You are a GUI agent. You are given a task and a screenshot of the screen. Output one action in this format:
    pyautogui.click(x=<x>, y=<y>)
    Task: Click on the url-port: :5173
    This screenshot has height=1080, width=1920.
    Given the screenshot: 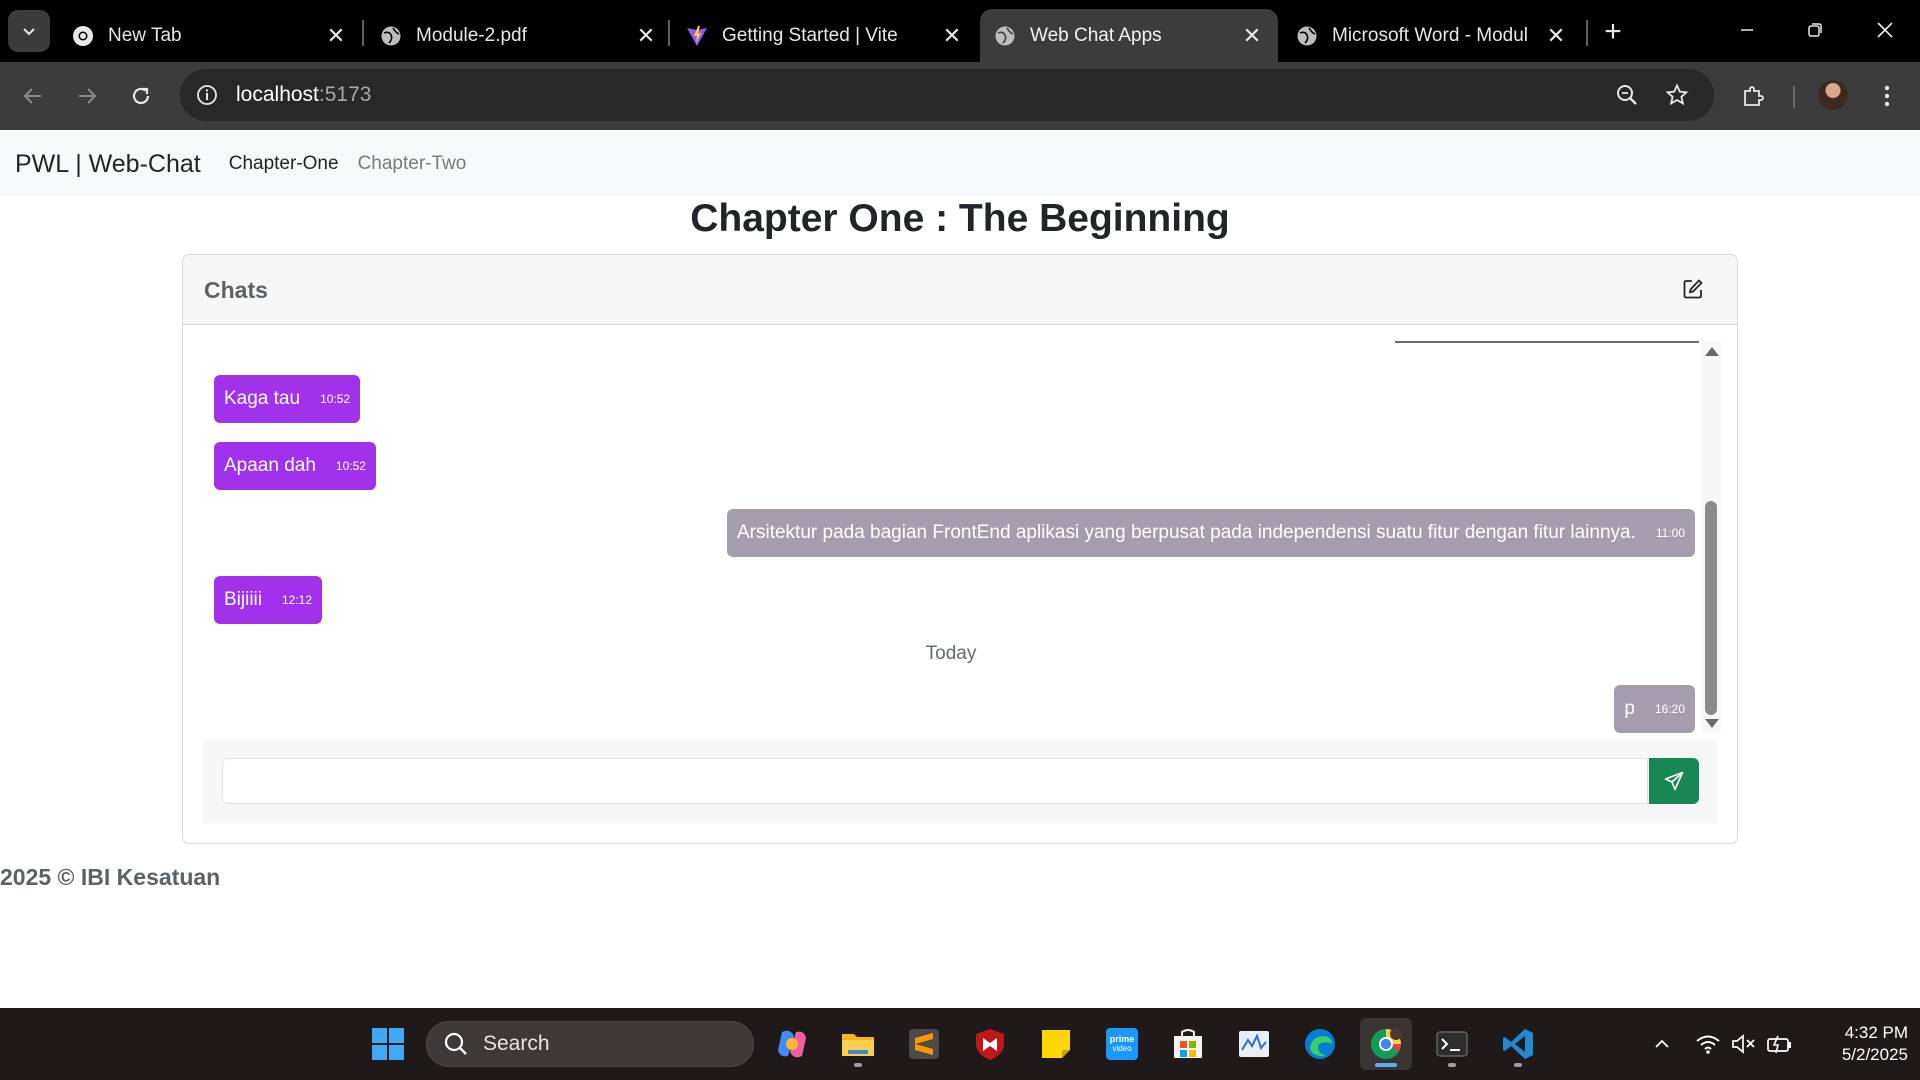 What is the action you would take?
    pyautogui.click(x=345, y=94)
    